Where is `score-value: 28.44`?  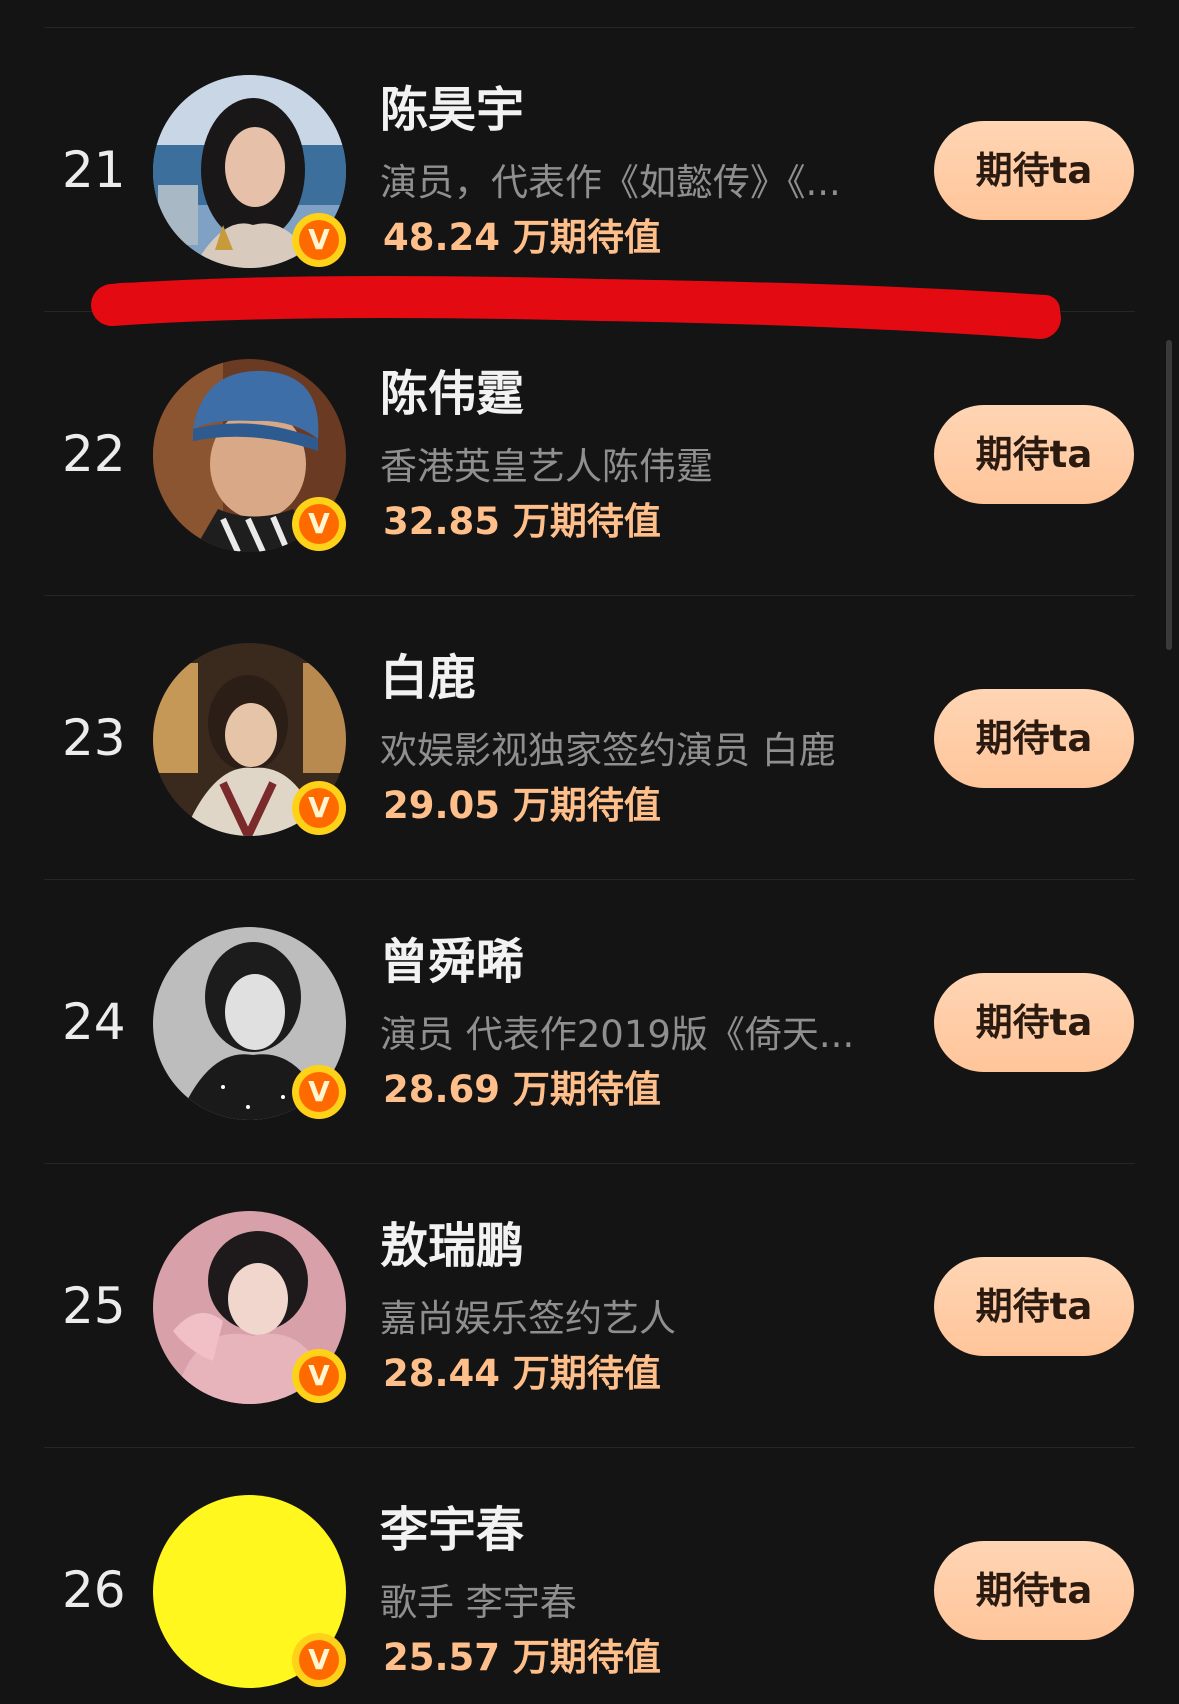 score-value: 28.44 is located at coordinates (442, 1373).